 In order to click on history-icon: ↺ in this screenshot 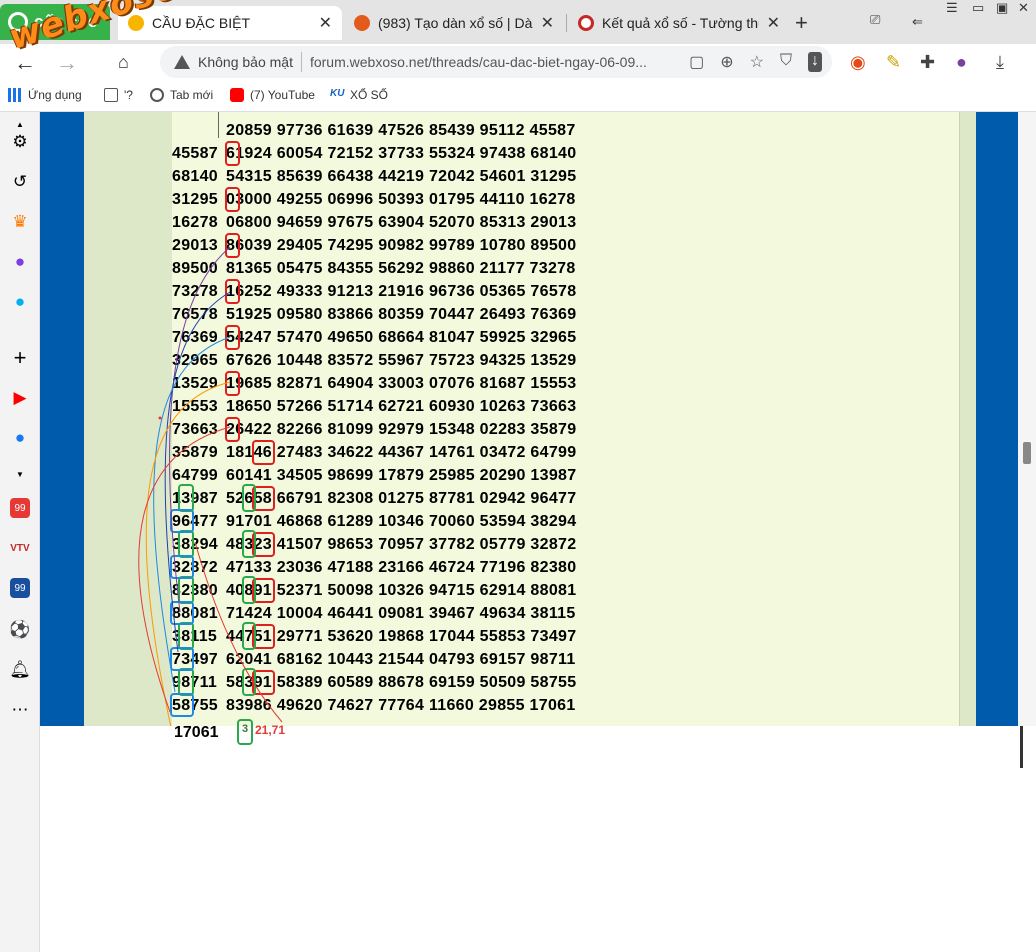, I will do `click(20, 182)`.